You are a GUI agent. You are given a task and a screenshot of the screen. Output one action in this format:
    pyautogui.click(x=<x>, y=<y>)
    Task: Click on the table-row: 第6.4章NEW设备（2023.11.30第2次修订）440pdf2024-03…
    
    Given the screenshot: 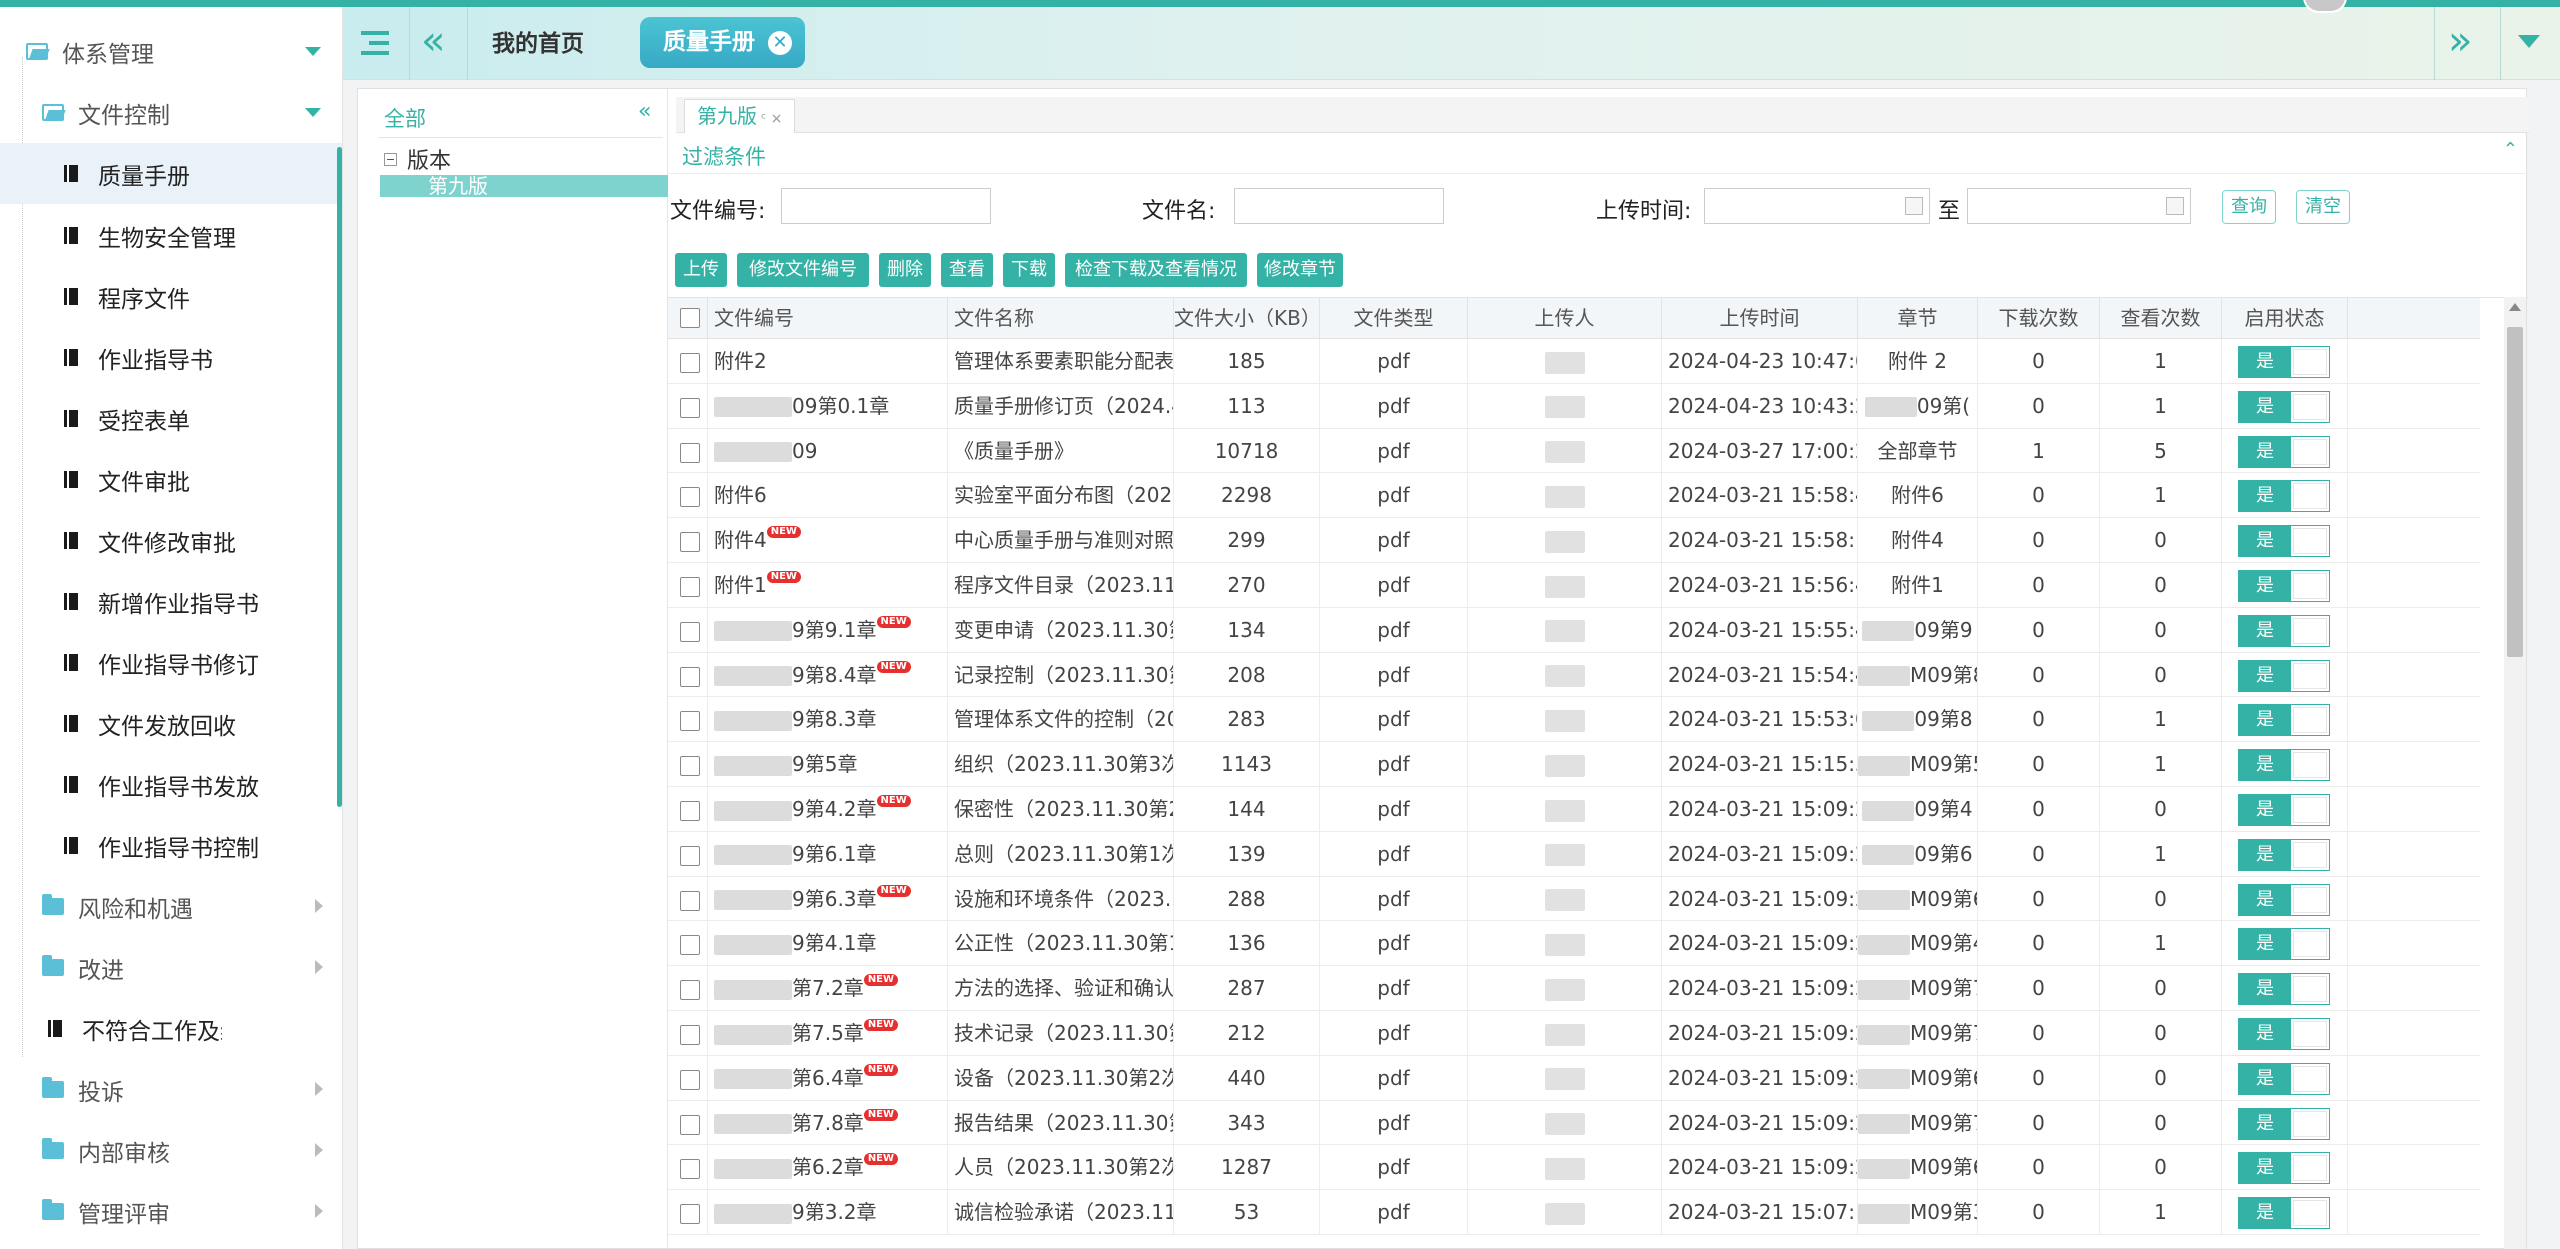 What is the action you would take?
    pyautogui.click(x=1574, y=1078)
    